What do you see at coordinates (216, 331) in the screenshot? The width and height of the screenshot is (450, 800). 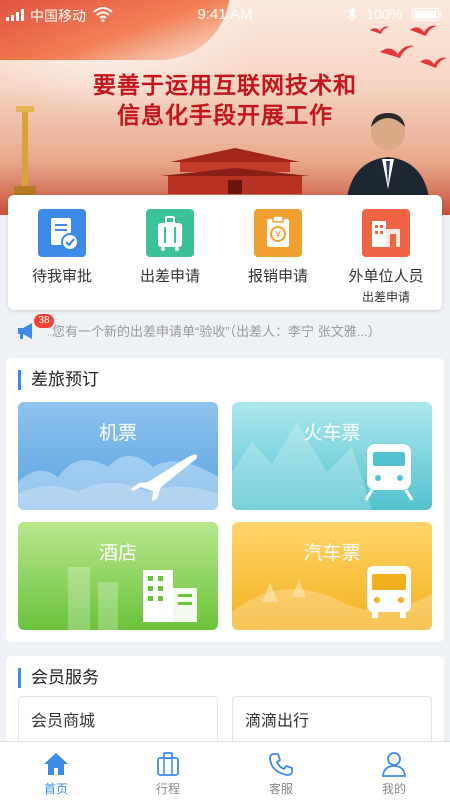 I see `notice-text: 您有一个新的出差申请单“验收”（出差人：李宁 张文雅...）` at bounding box center [216, 331].